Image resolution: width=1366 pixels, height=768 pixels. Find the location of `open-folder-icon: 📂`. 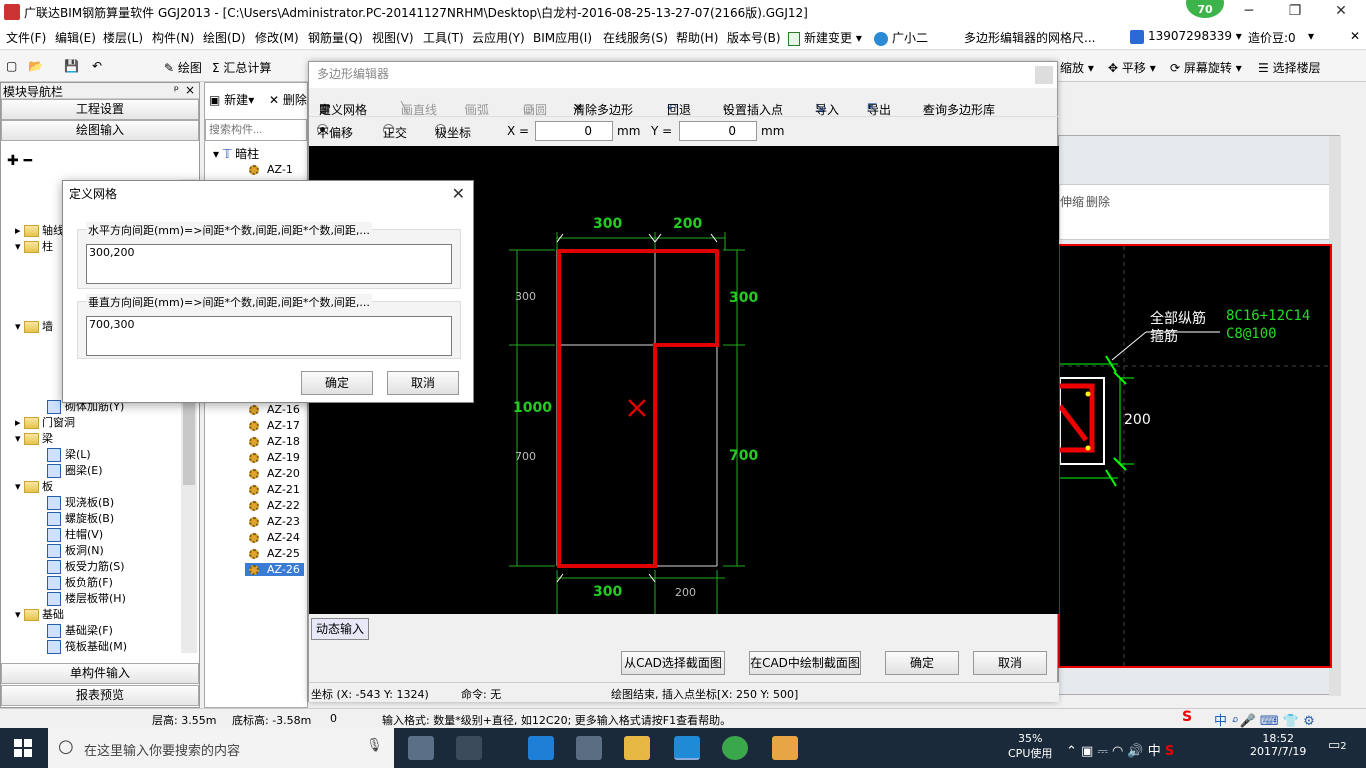

open-folder-icon: 📂 is located at coordinates (35, 66).